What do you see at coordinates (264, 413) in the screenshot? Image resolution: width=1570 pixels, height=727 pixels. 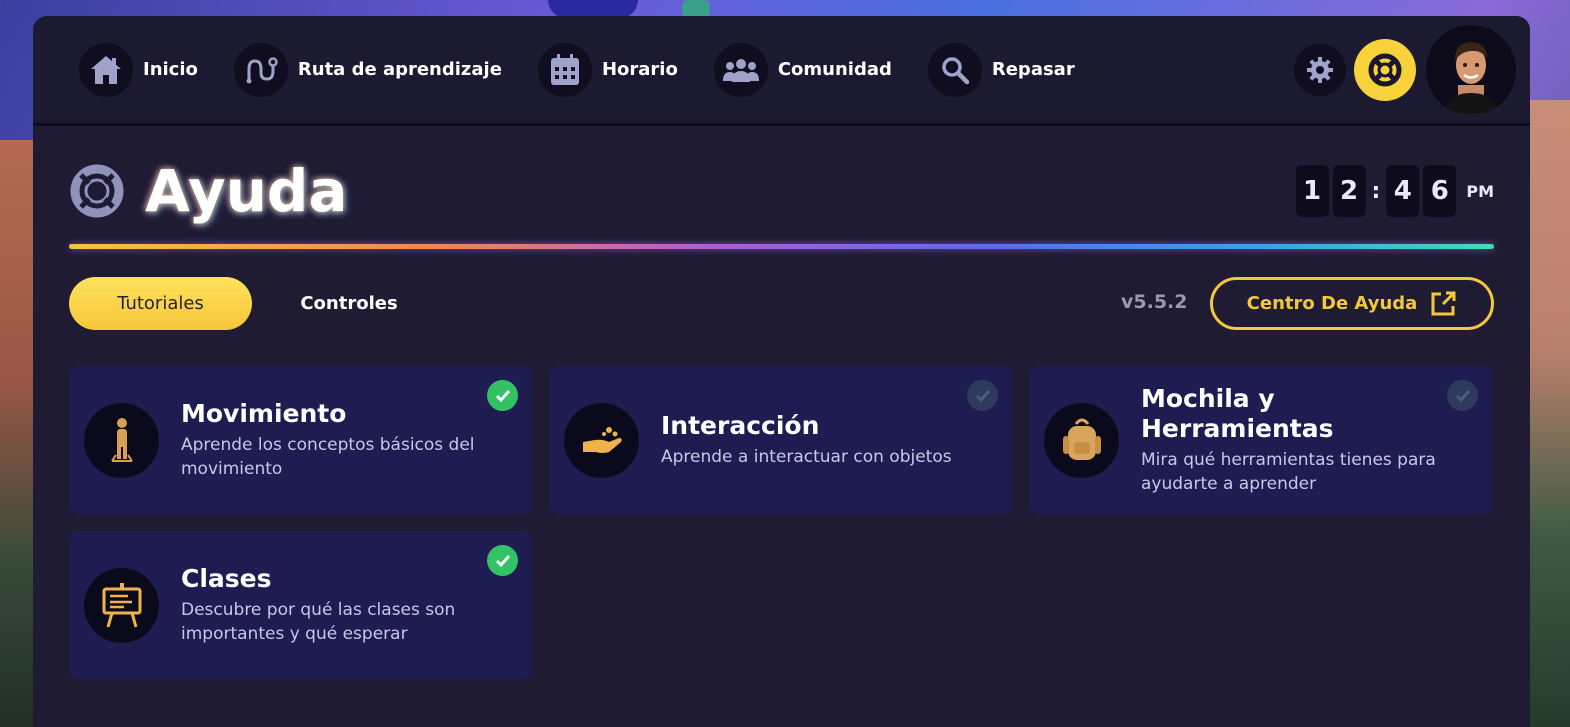 I see `tutorial-title: Movimiento` at bounding box center [264, 413].